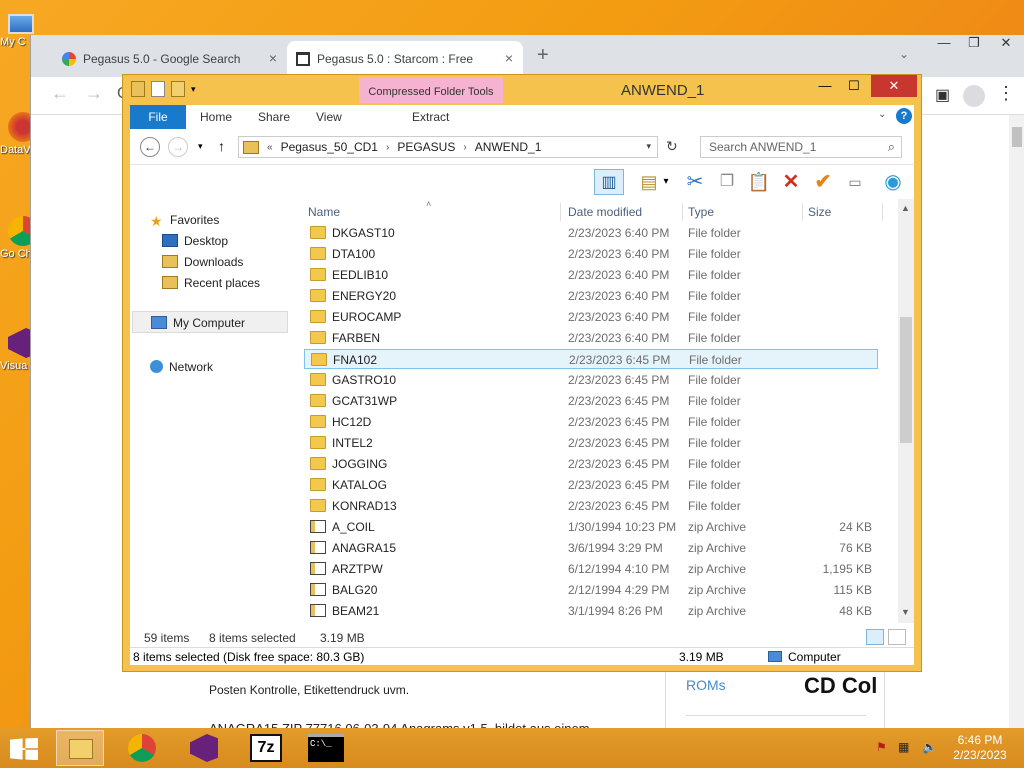 The height and width of the screenshot is (768, 1024). Describe the element at coordinates (649, 182) in the screenshot. I see `change-view-icon: ▤` at that location.